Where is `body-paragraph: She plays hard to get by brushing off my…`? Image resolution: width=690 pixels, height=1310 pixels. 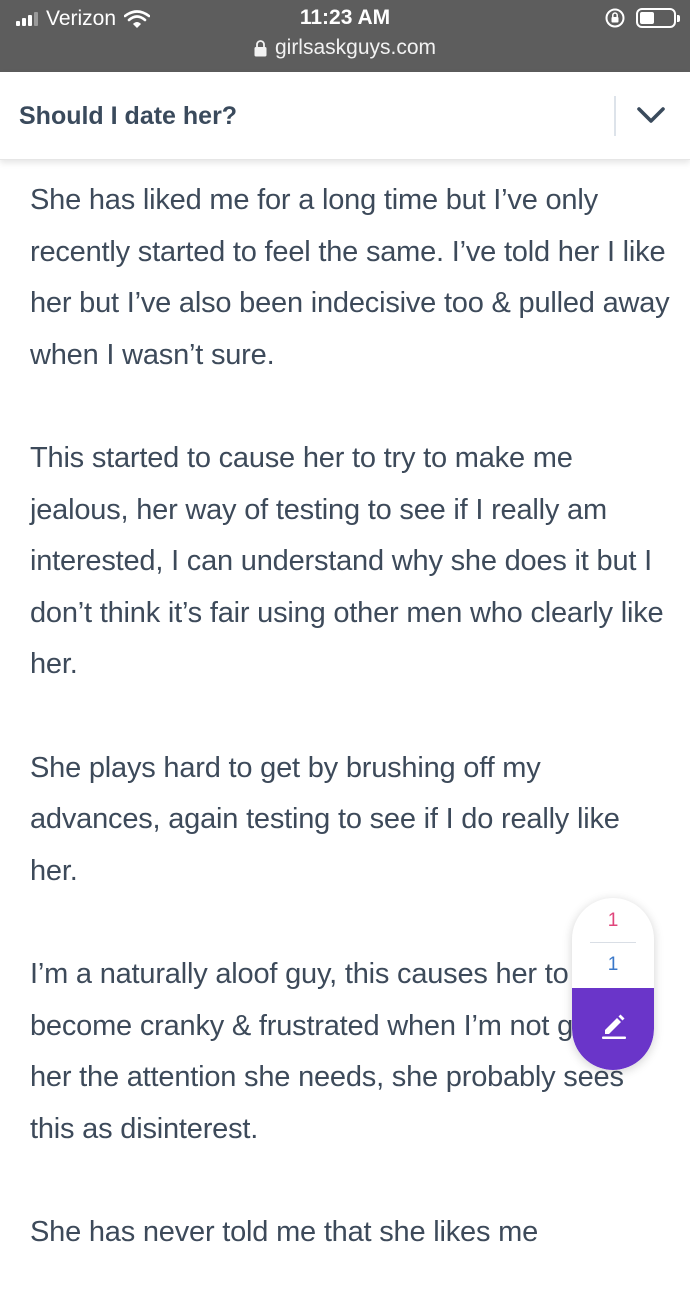
body-paragraph: She plays hard to get by brushing off my… is located at coordinates (325, 819).